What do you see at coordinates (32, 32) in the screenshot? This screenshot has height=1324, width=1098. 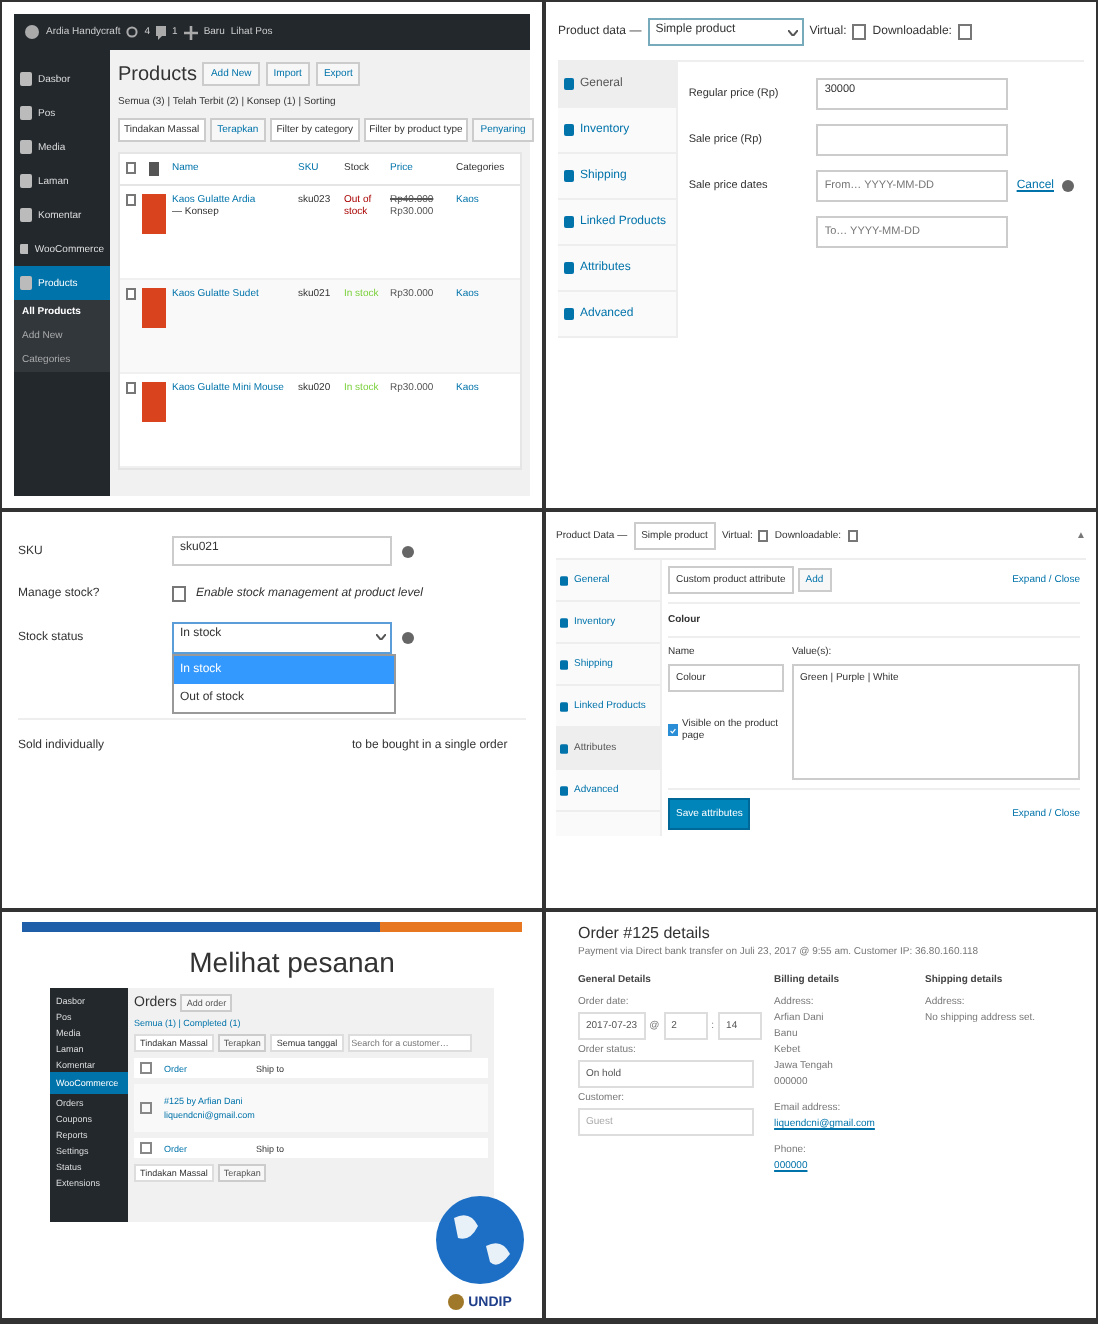 I see `logo-icon` at bounding box center [32, 32].